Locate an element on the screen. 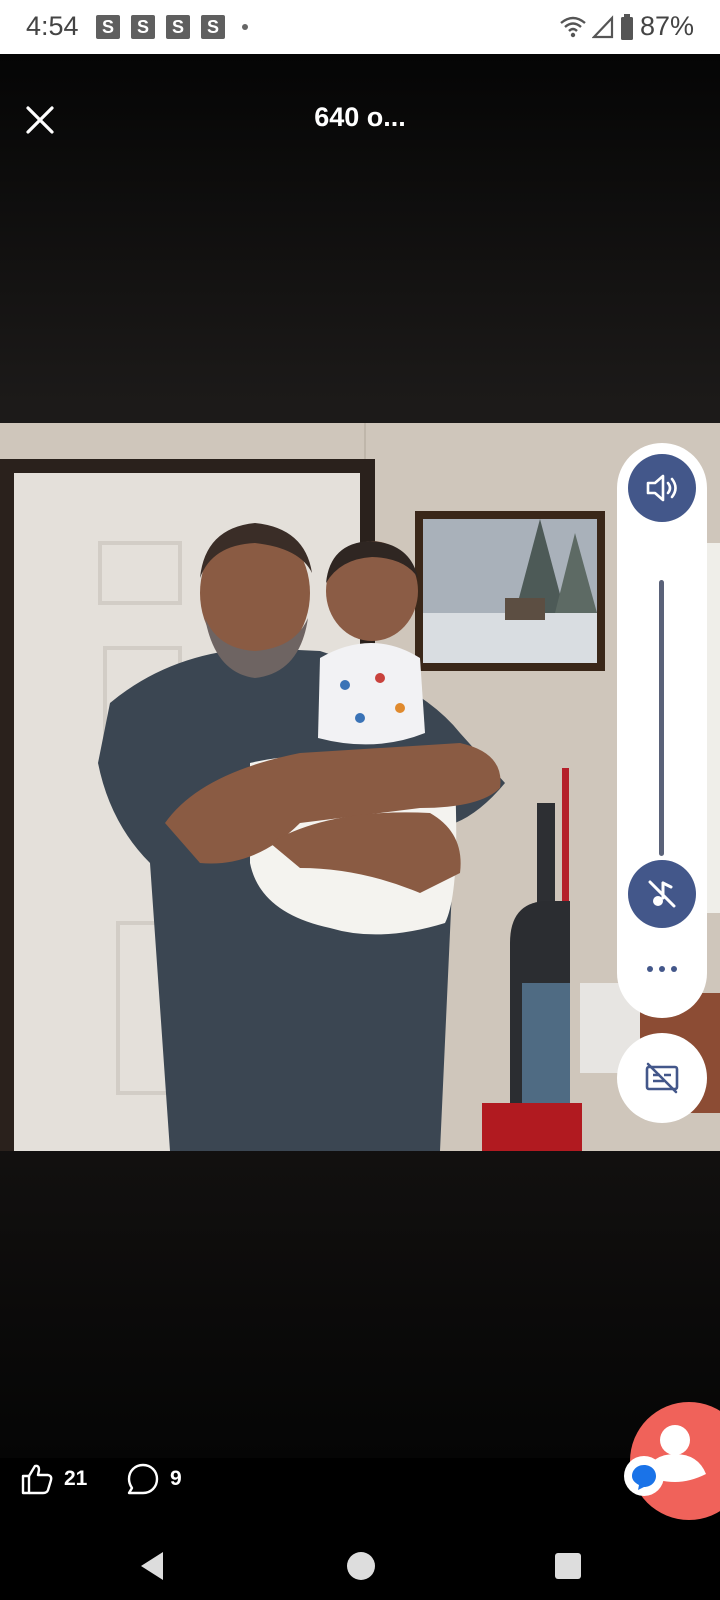 This screenshot has width=720, height=1600. notification-icons: S S S S is located at coordinates (172, 27).